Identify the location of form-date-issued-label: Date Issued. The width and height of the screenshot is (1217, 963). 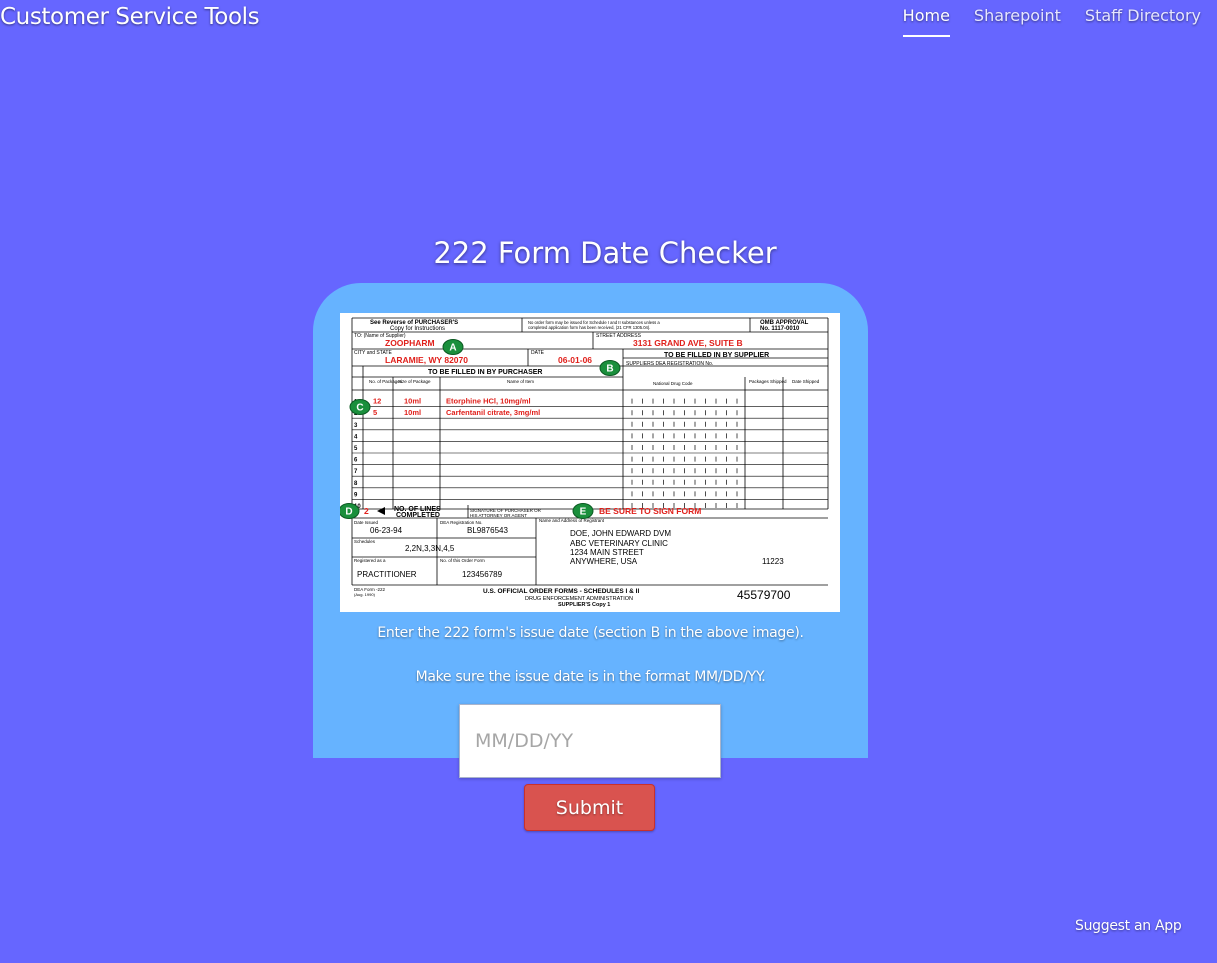
(366, 522).